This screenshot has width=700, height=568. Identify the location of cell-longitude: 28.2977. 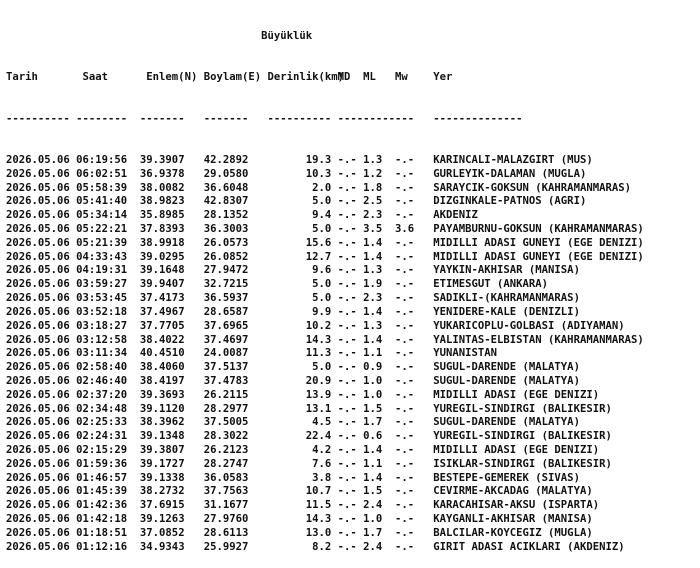
(226, 408).